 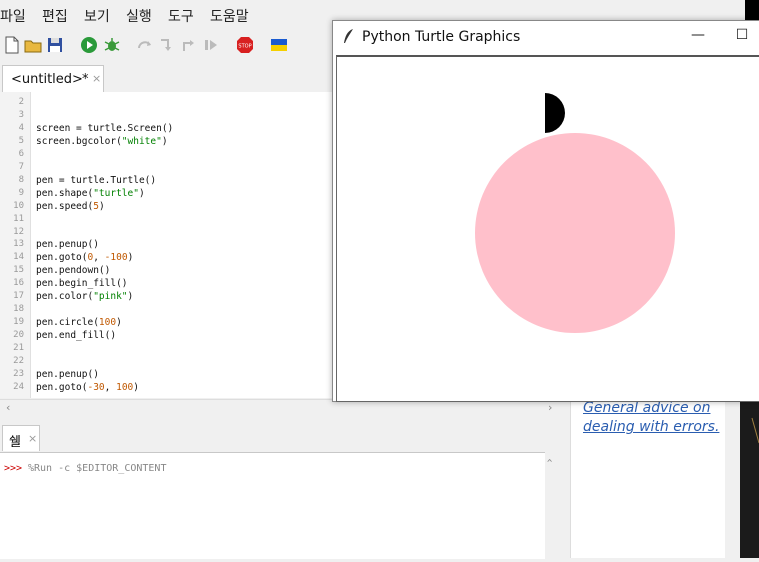 What do you see at coordinates (21, 179) in the screenshot?
I see `line-number: 8` at bounding box center [21, 179].